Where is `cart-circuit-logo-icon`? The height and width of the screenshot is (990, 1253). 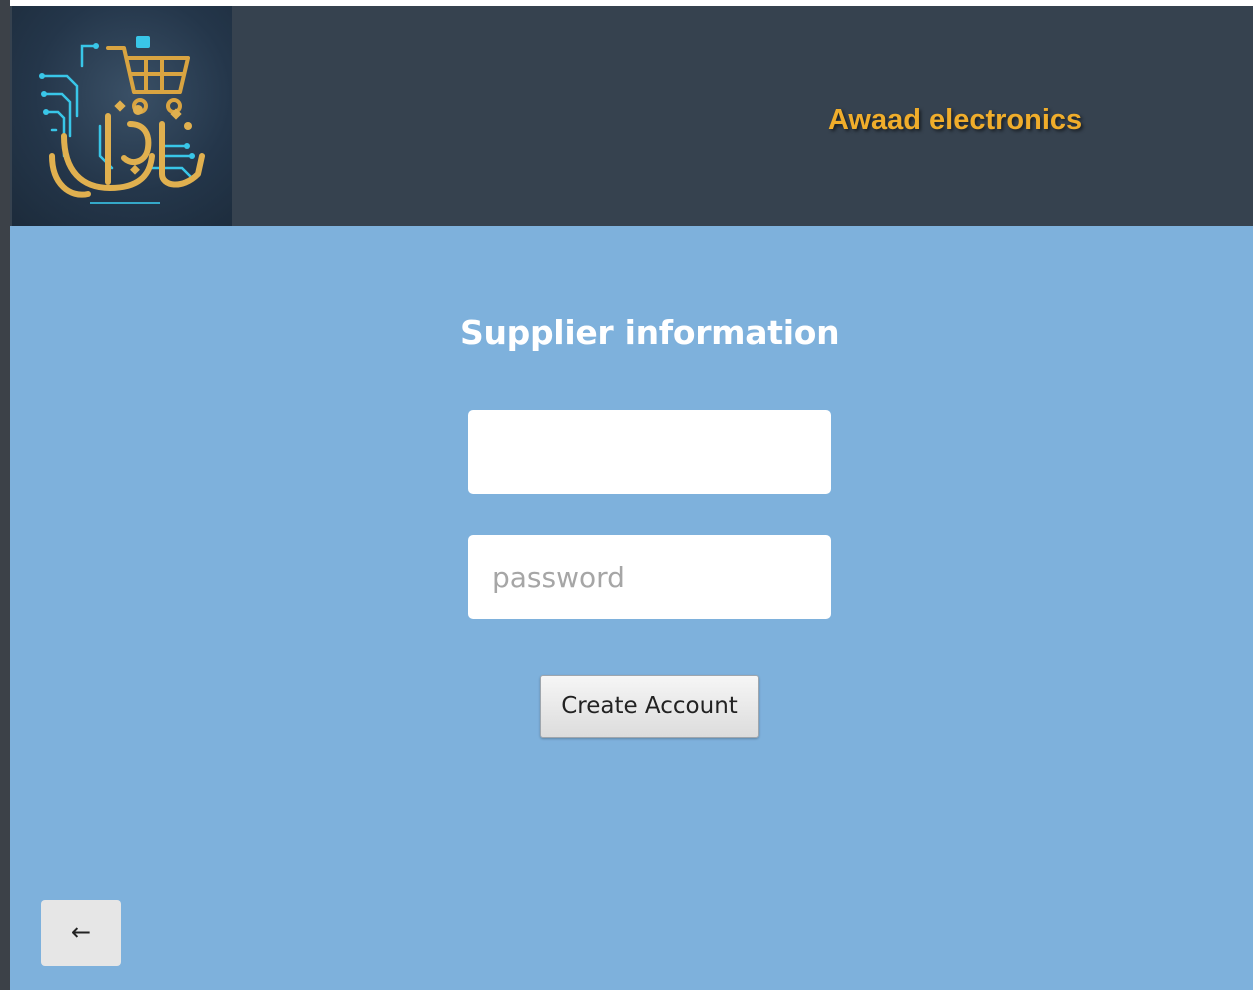 cart-circuit-logo-icon is located at coordinates (122, 116).